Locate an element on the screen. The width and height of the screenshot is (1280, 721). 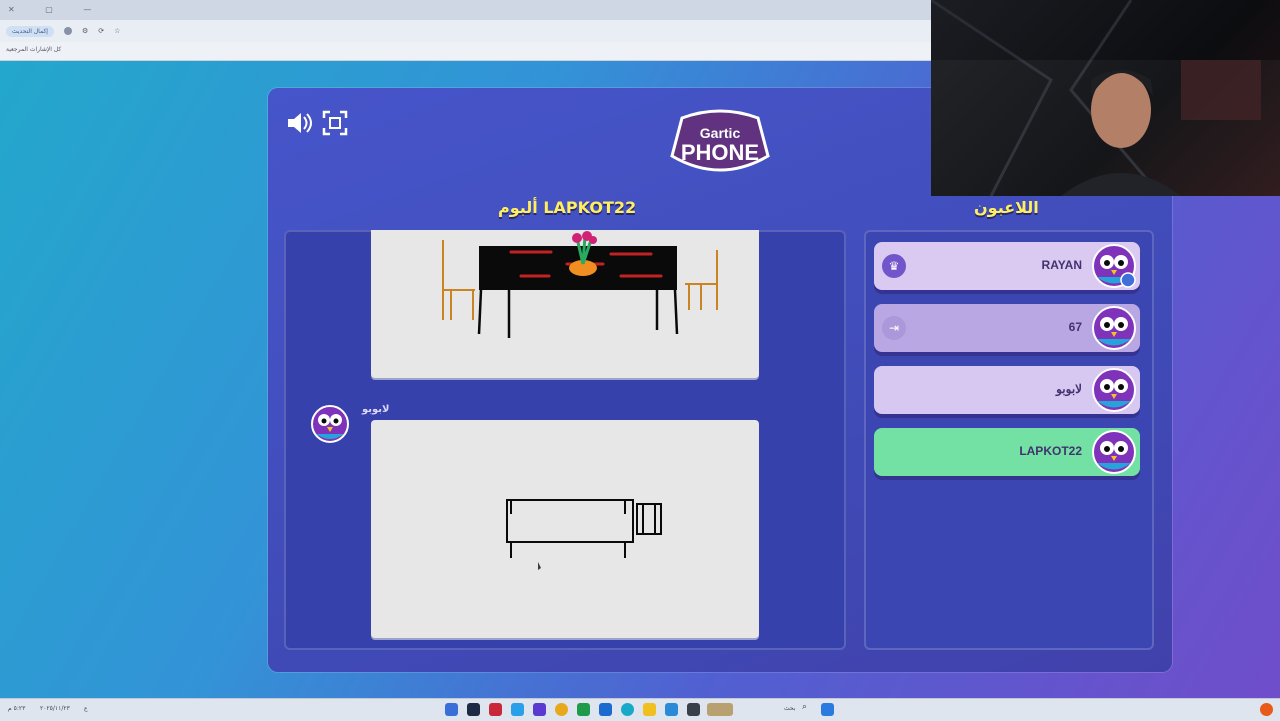
webcam-overlay is located at coordinates (1105, 98).